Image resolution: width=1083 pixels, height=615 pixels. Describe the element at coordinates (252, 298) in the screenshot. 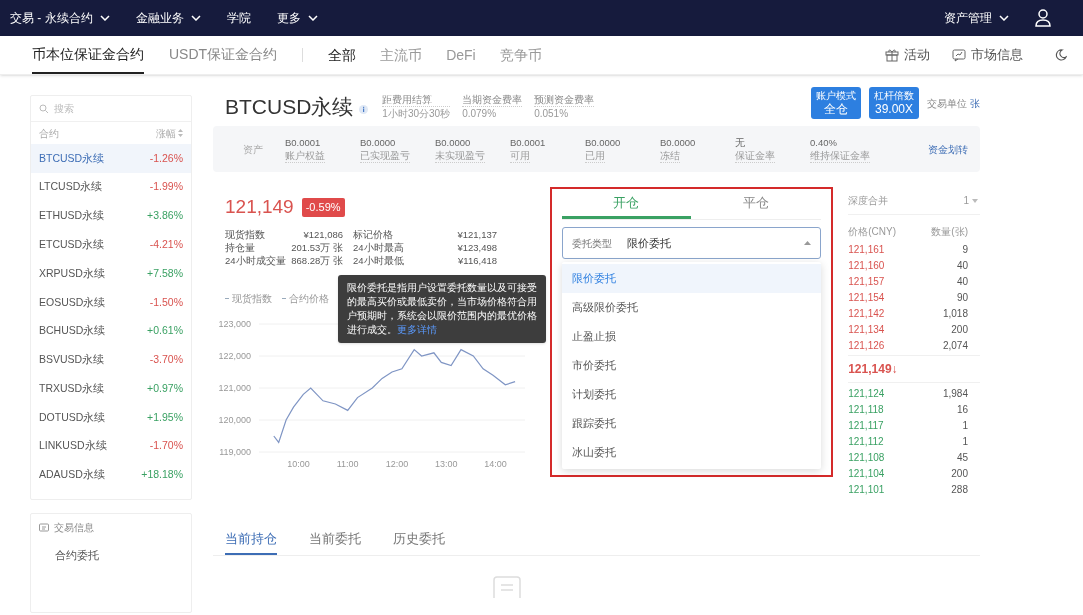

I see `legend-label: 现货指数` at that location.